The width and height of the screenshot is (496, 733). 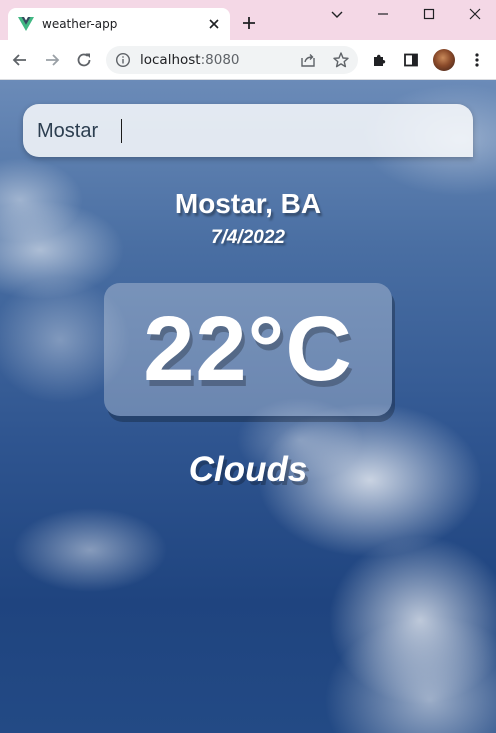 What do you see at coordinates (341, 60) in the screenshot?
I see `bookmark-star-icon` at bounding box center [341, 60].